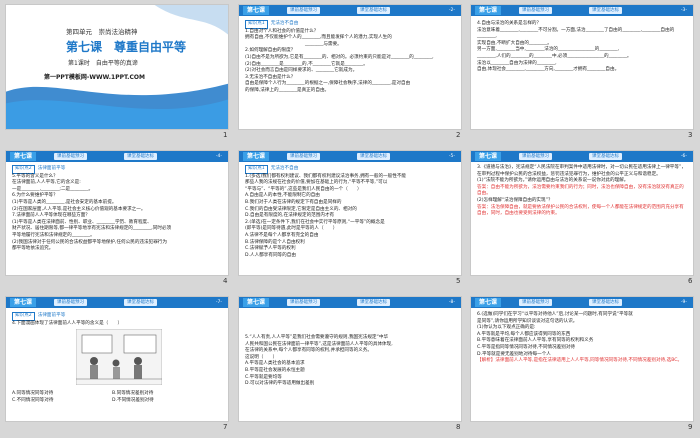 This screenshot has height=438, width=700. I want to click on text-line: 的保障,法律上的________是真正的自由。, so click(287, 90).